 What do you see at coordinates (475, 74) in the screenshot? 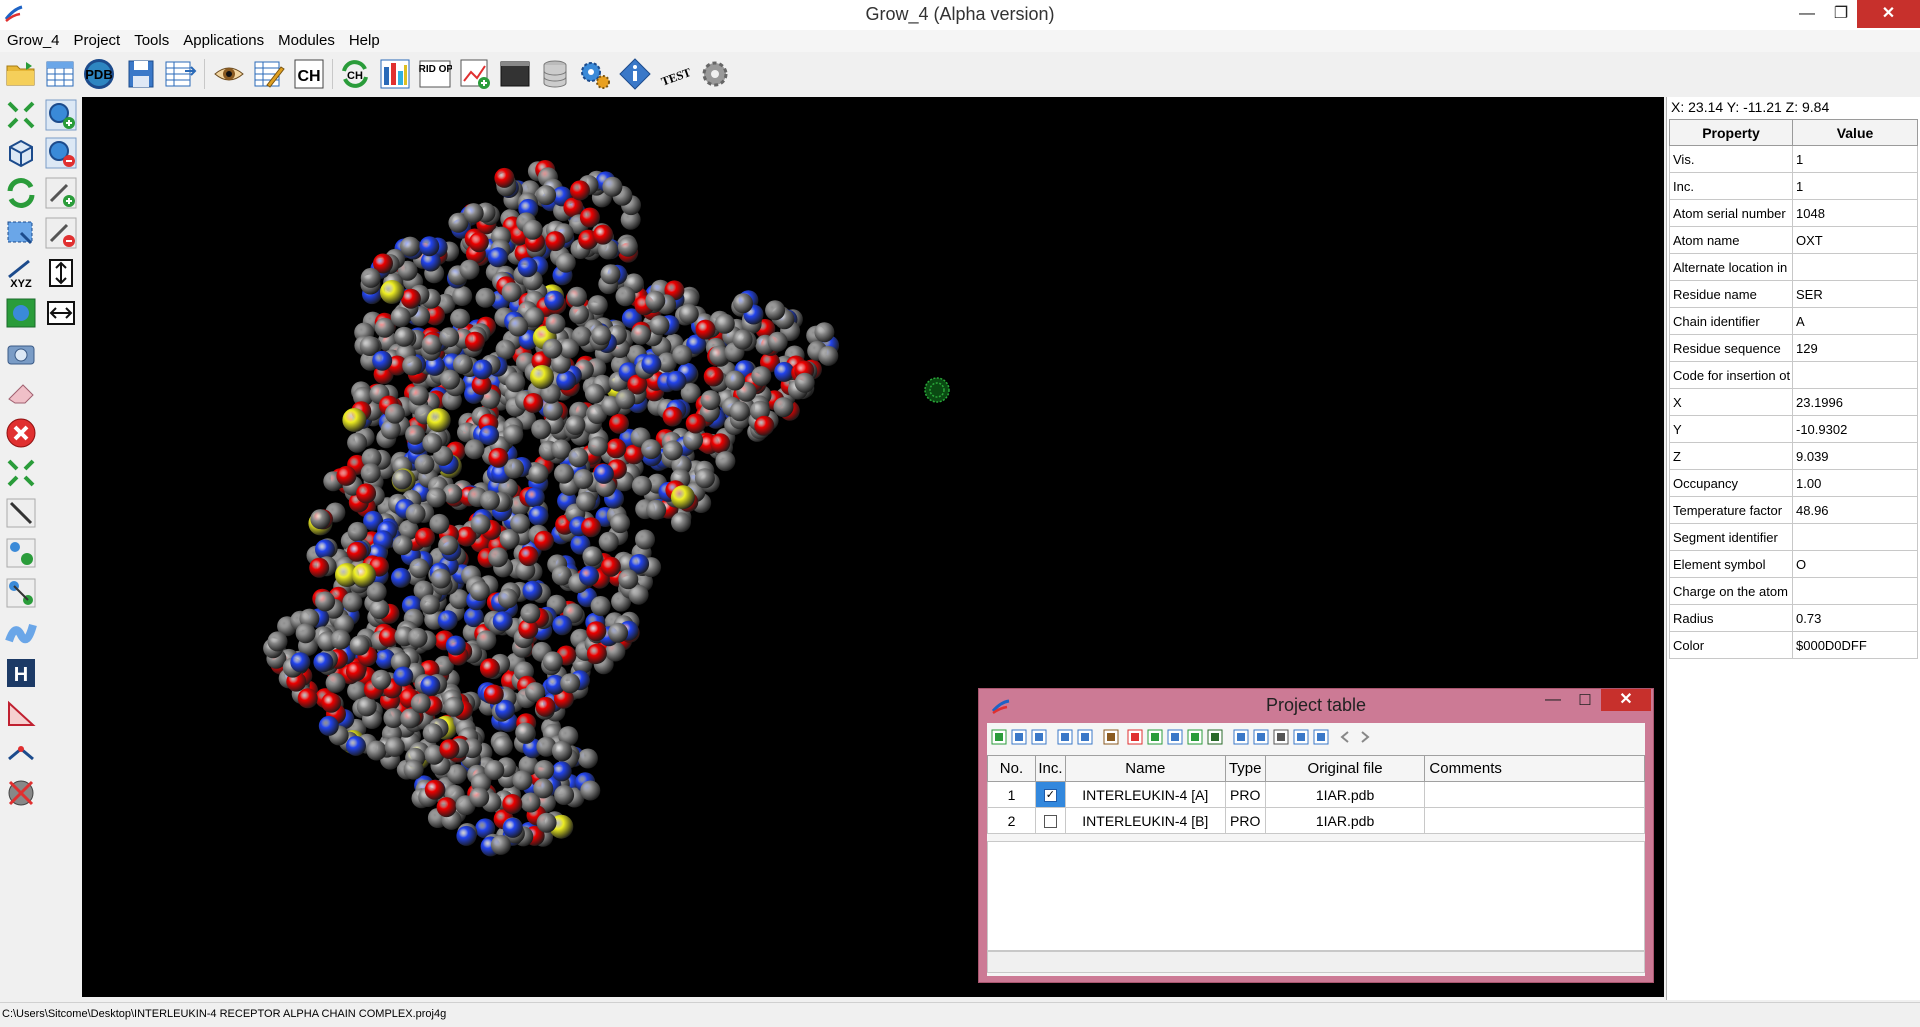
I see `chart-add-icon` at bounding box center [475, 74].